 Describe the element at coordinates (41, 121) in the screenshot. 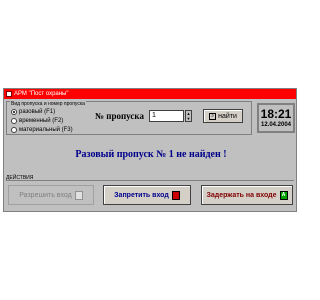

I see `radio-label: временный (F2)` at that location.